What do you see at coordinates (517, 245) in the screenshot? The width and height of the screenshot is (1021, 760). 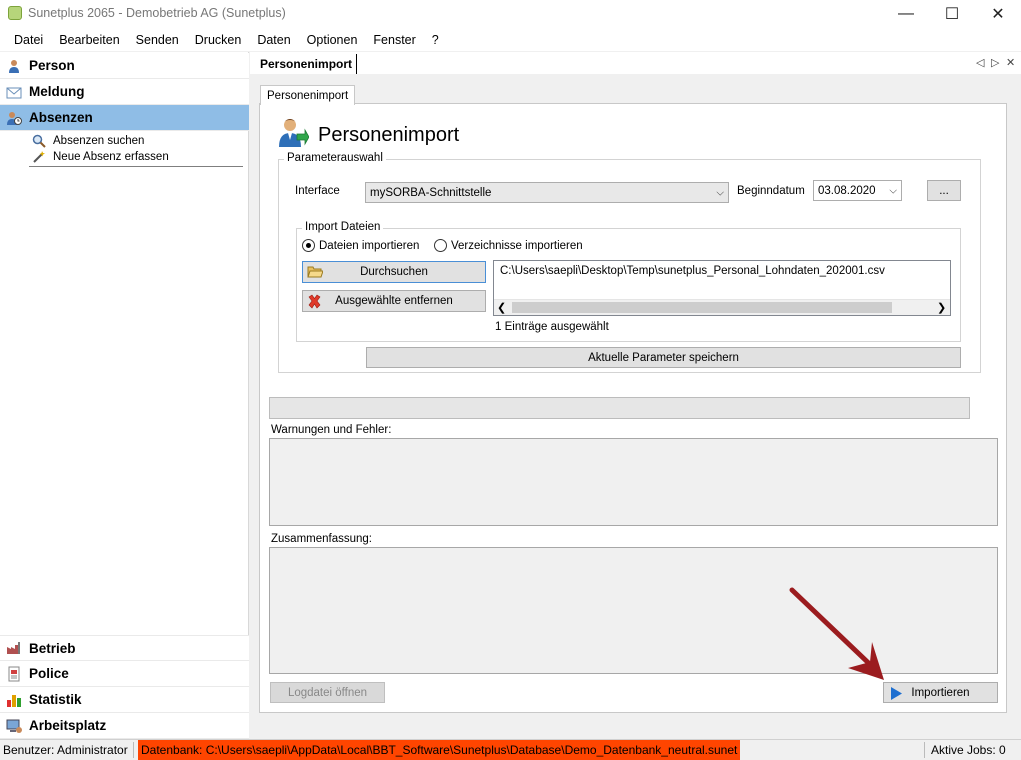 I see `radio-dirs-label: Verzeichnisse importieren` at bounding box center [517, 245].